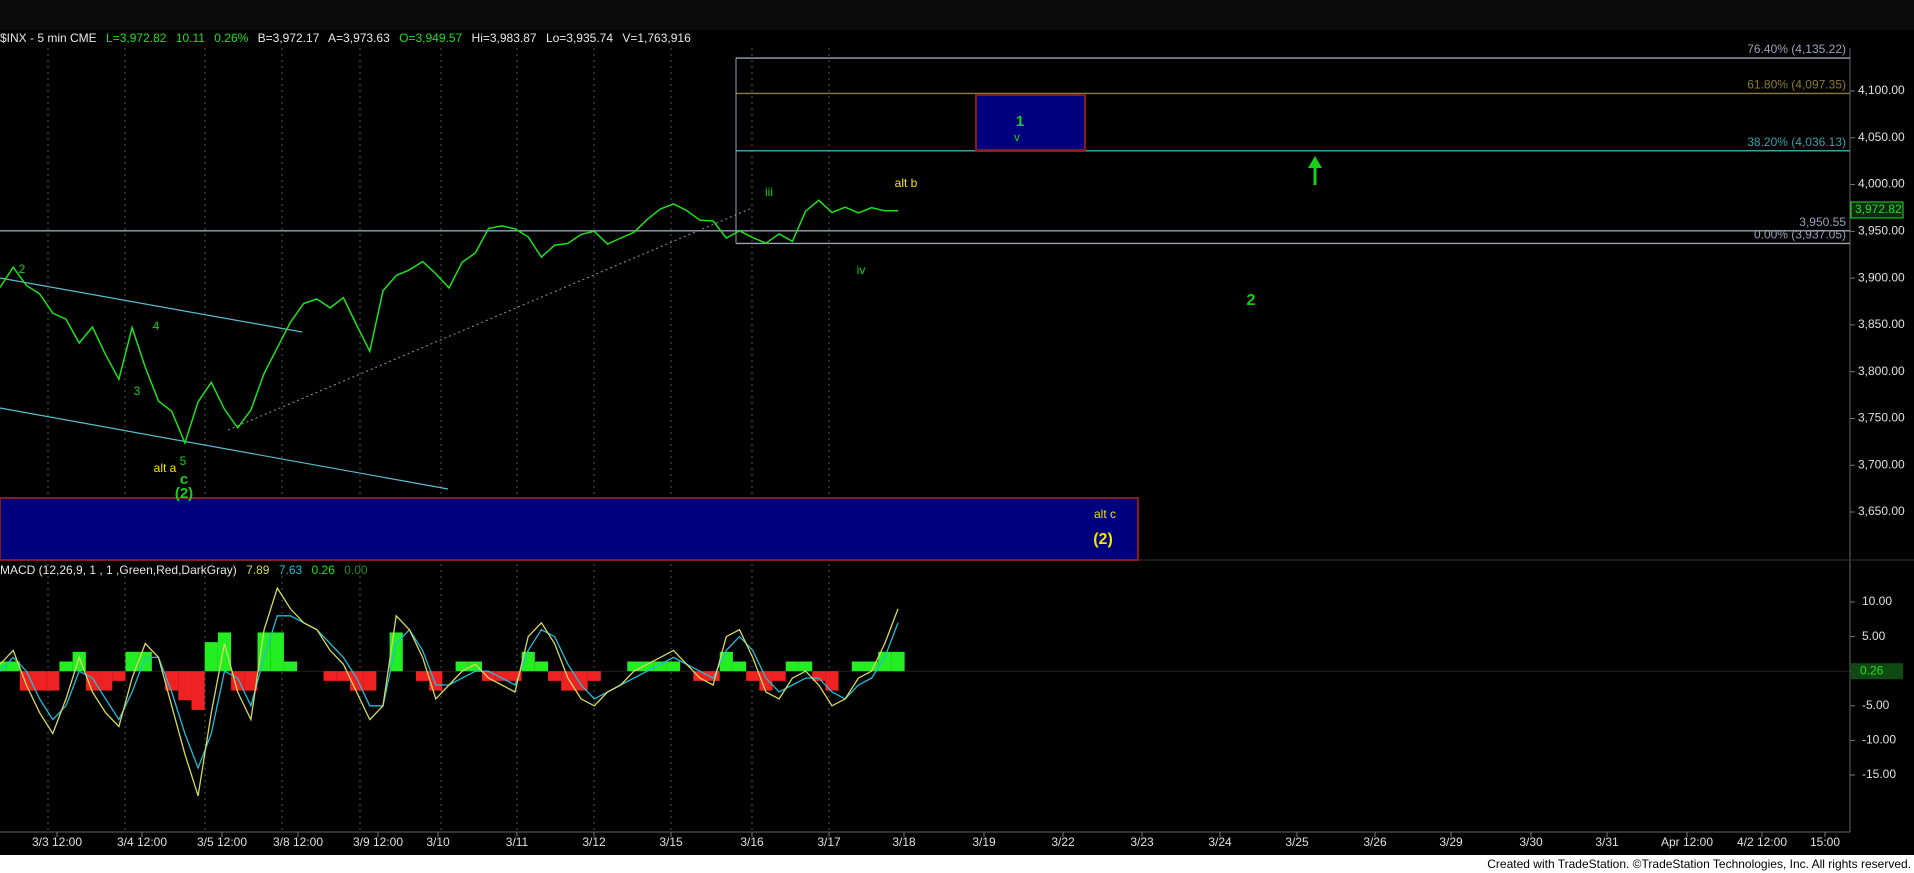  What do you see at coordinates (57, 842) in the screenshot?
I see `x-tick-label: 3/3 12:00` at bounding box center [57, 842].